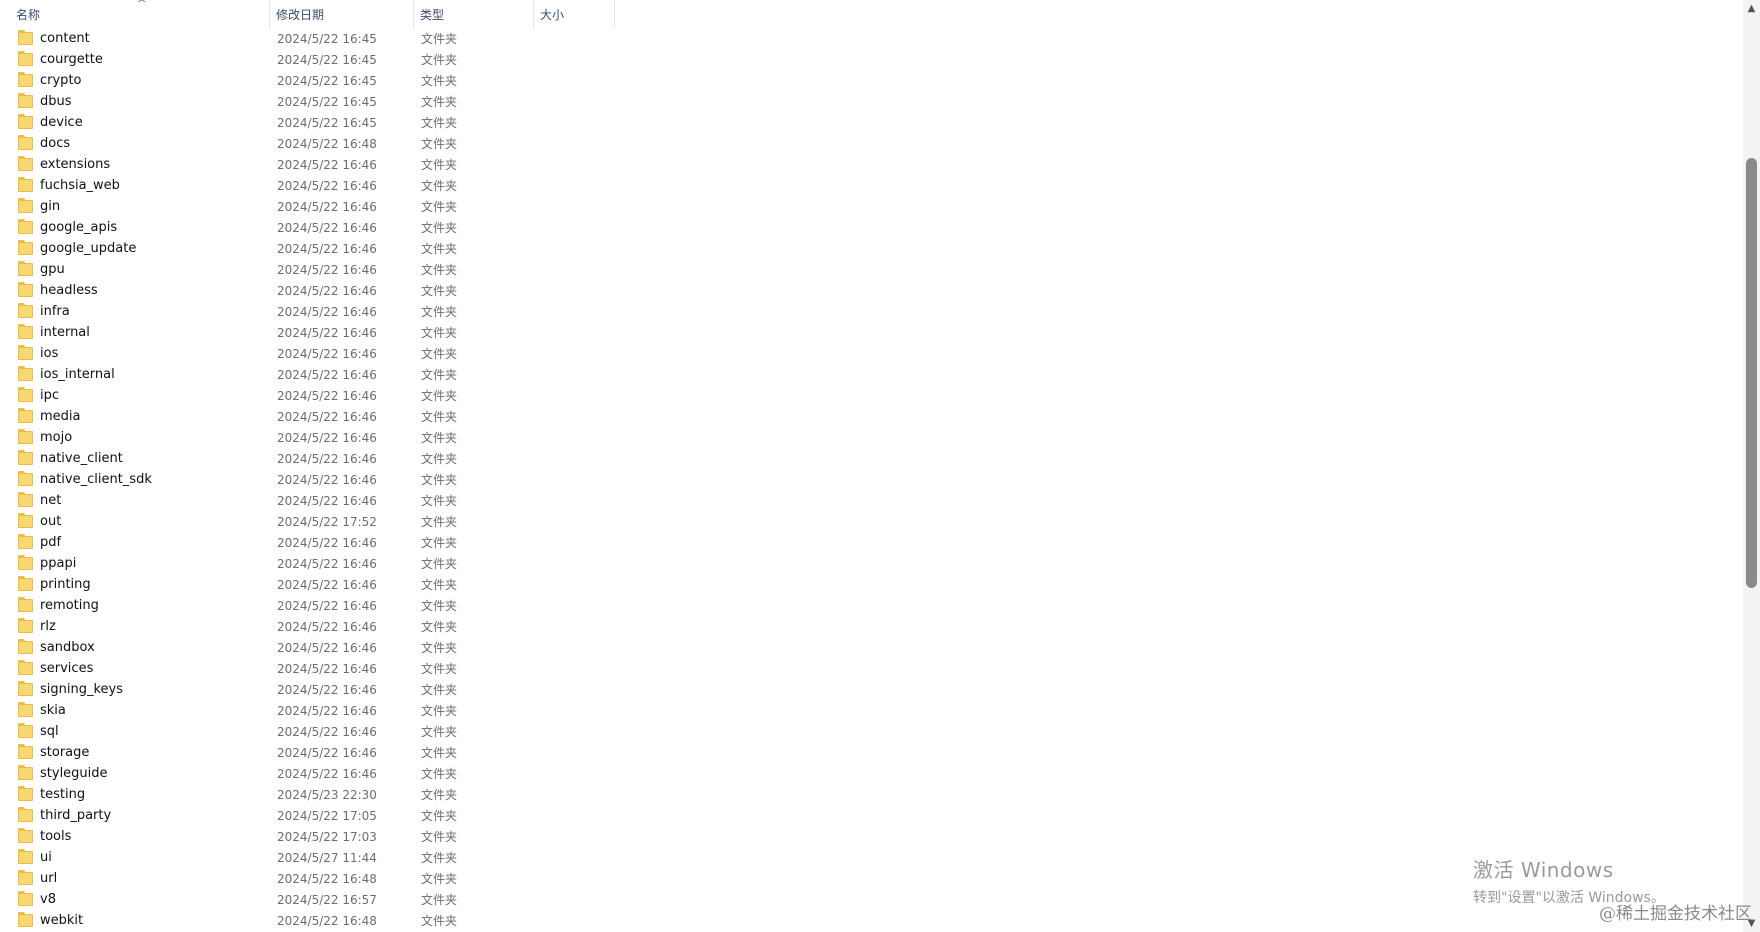 Image resolution: width=1760 pixels, height=932 pixels. I want to click on table-row: storage 2024/5/22 16:46 文件夹, so click(870, 752).